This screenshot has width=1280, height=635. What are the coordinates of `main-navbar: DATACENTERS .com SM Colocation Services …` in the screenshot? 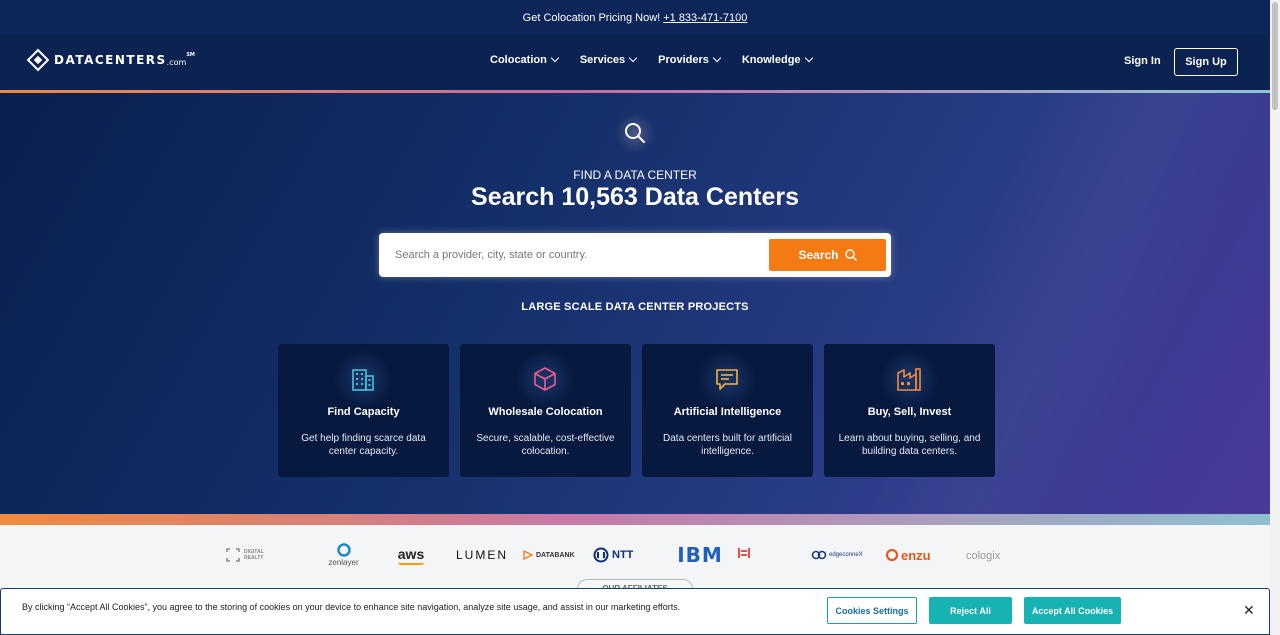 It's located at (635, 62).